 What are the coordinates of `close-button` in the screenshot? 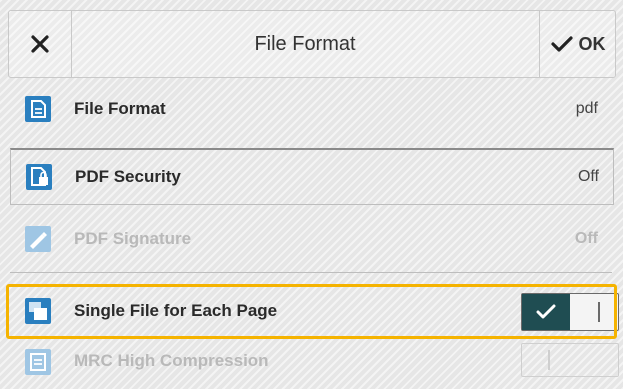 It's located at (40, 44).